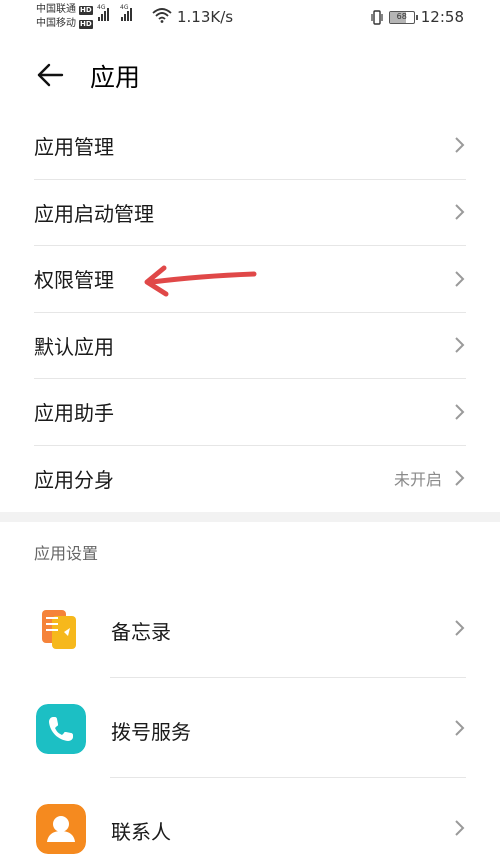 The image size is (500, 866). Describe the element at coordinates (56, 23) in the screenshot. I see `carrier-2: 中国移动` at that location.